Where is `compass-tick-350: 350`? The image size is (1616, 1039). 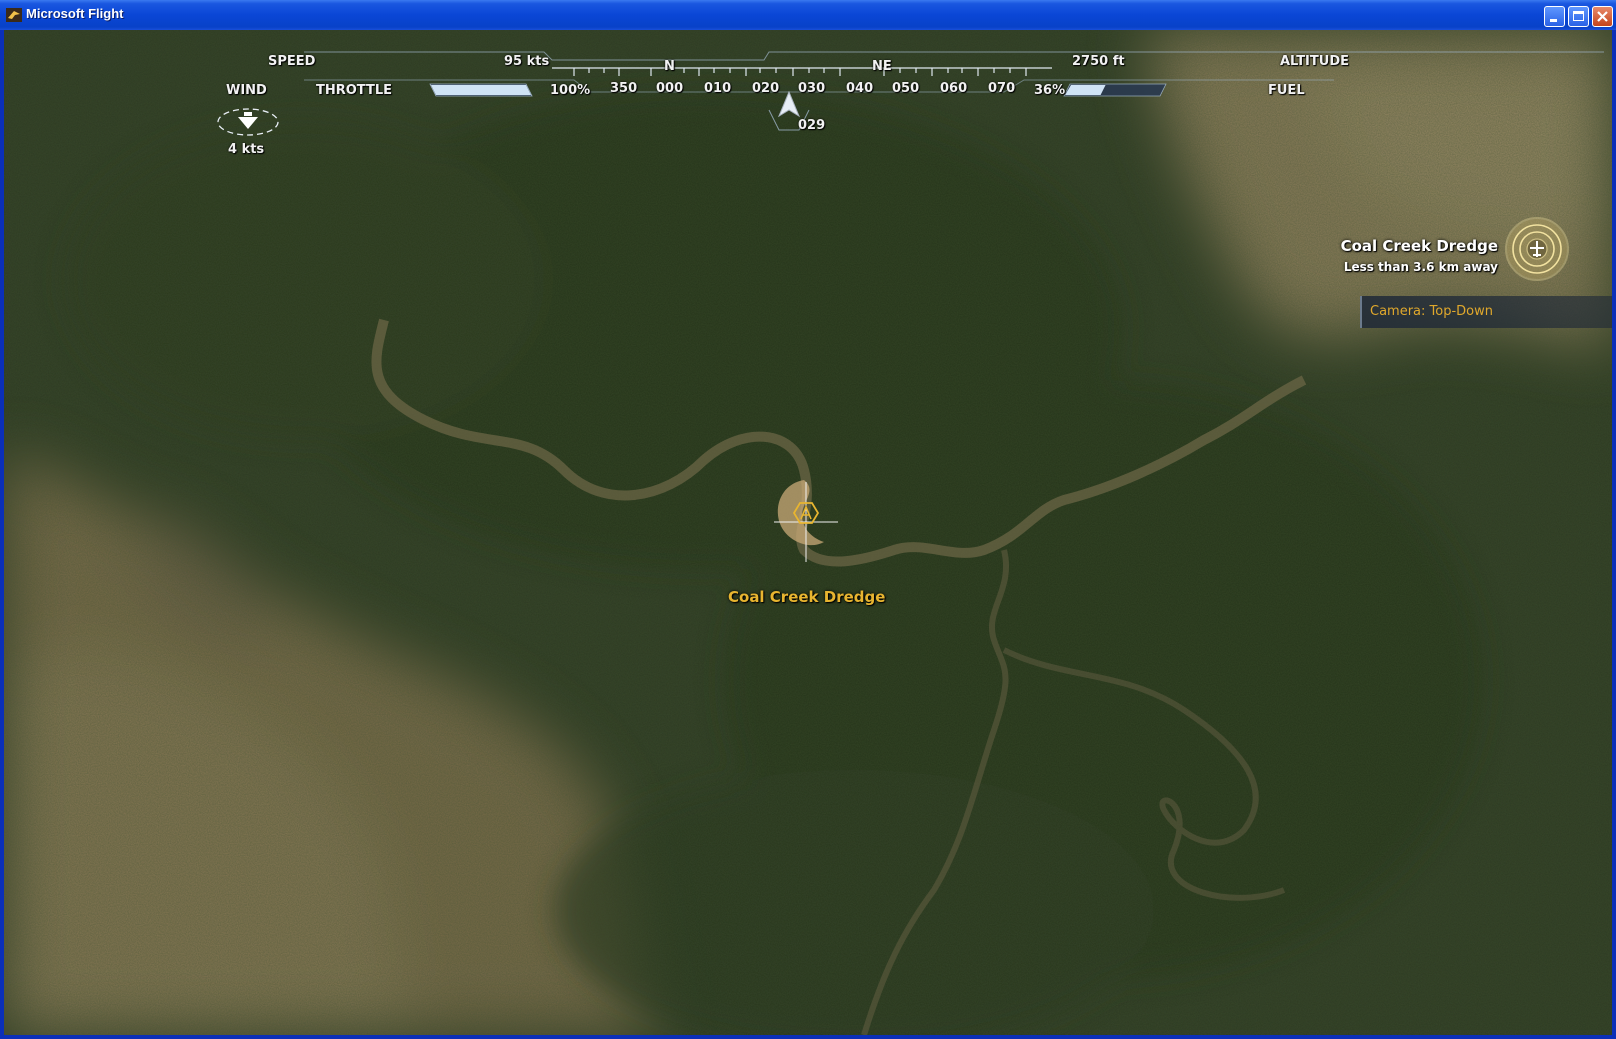
compass-tick-350: 350 is located at coordinates (624, 88).